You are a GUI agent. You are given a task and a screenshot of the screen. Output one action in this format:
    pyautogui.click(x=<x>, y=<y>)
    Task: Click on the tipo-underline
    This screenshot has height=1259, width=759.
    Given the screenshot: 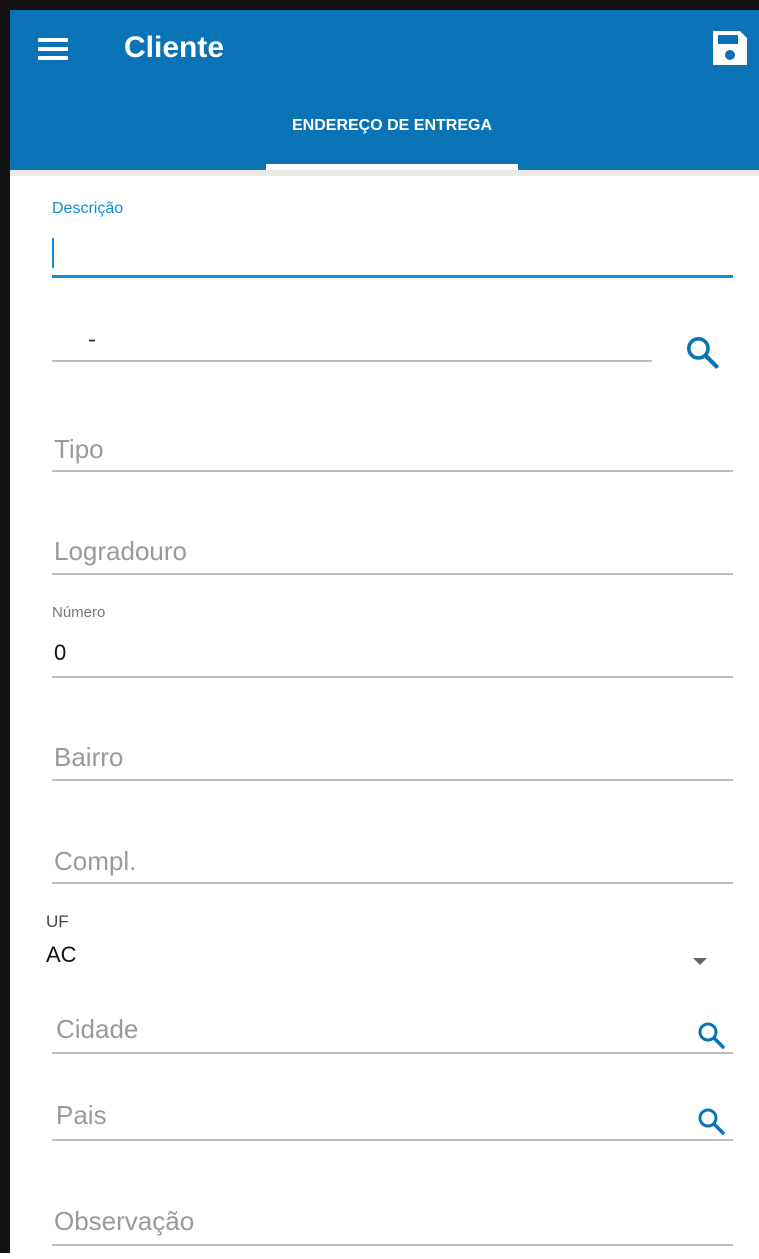 What is the action you would take?
    pyautogui.click(x=392, y=471)
    